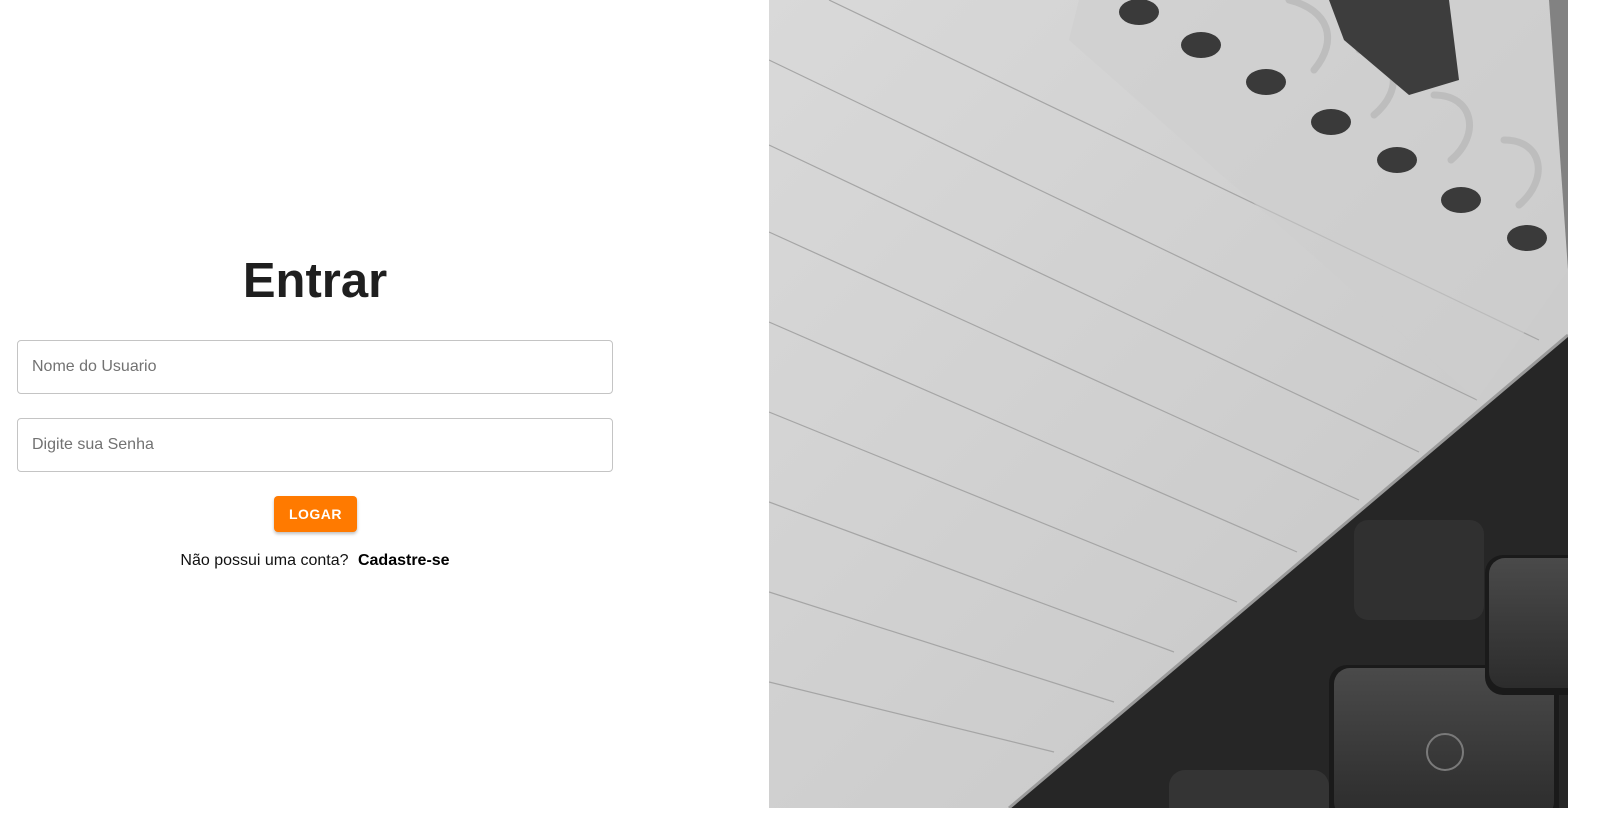  What do you see at coordinates (264, 560) in the screenshot?
I see `signup-prompt: Não possui uma conta?` at bounding box center [264, 560].